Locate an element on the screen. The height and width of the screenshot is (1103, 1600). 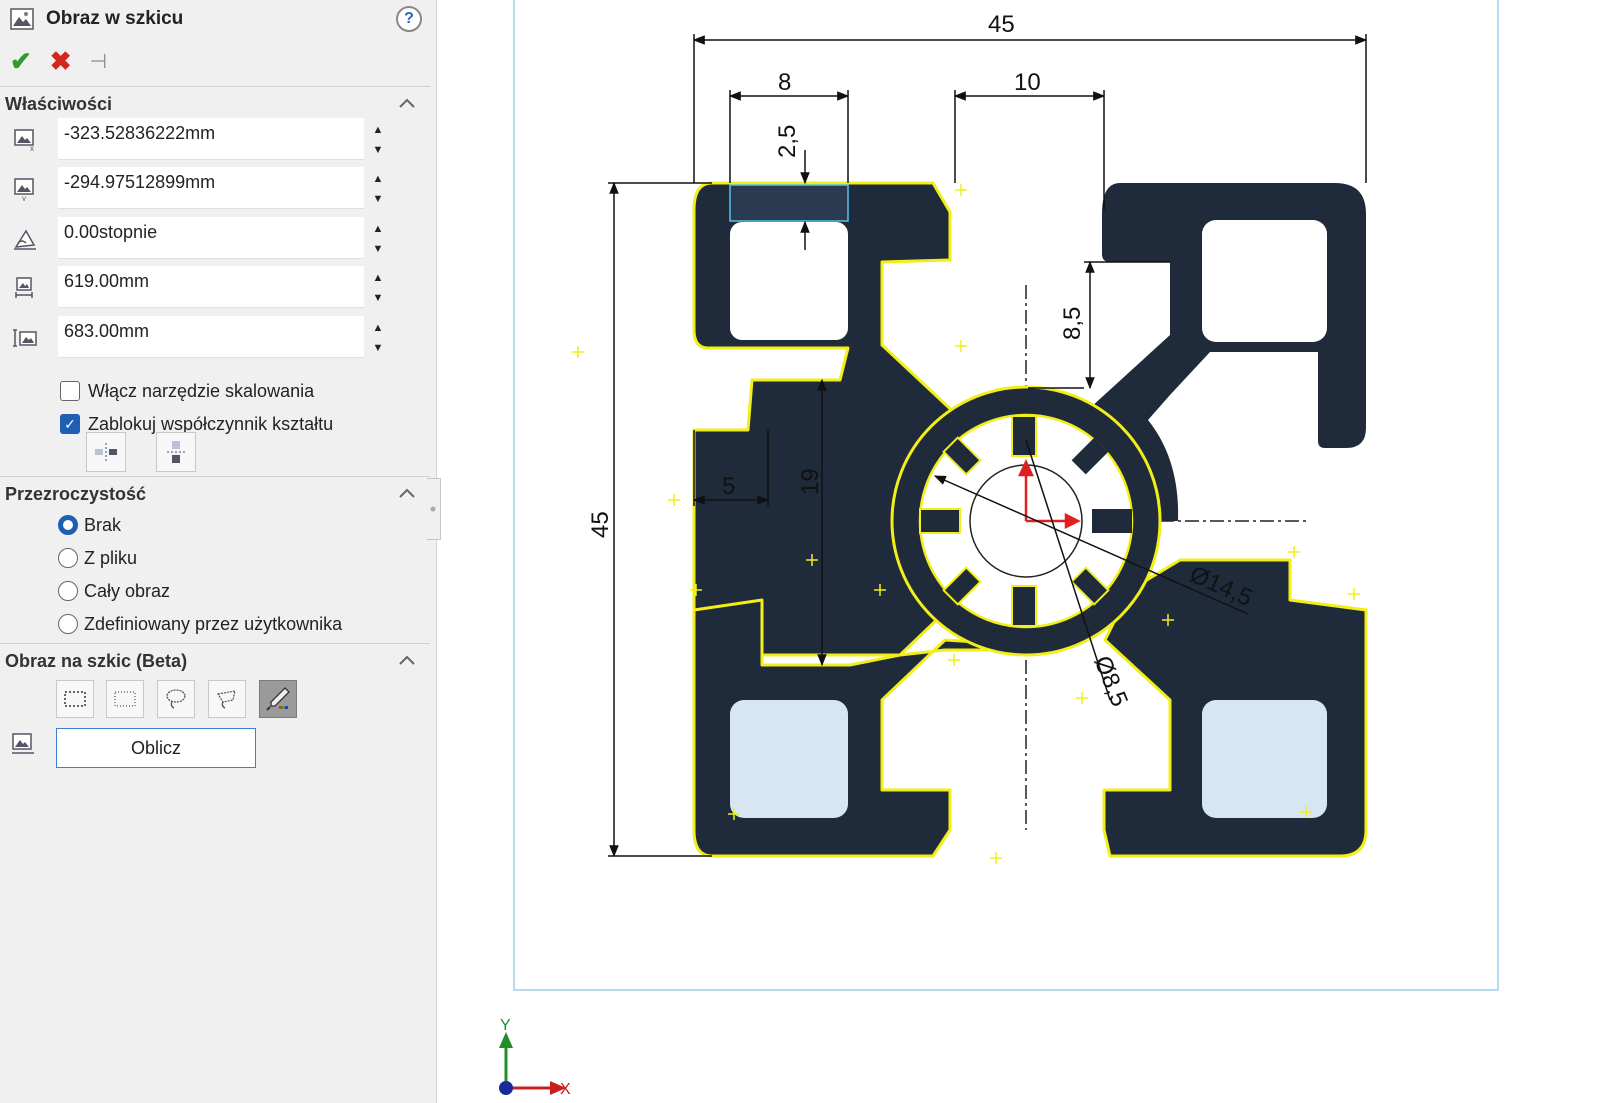
lasso-button is located at coordinates (176, 699).